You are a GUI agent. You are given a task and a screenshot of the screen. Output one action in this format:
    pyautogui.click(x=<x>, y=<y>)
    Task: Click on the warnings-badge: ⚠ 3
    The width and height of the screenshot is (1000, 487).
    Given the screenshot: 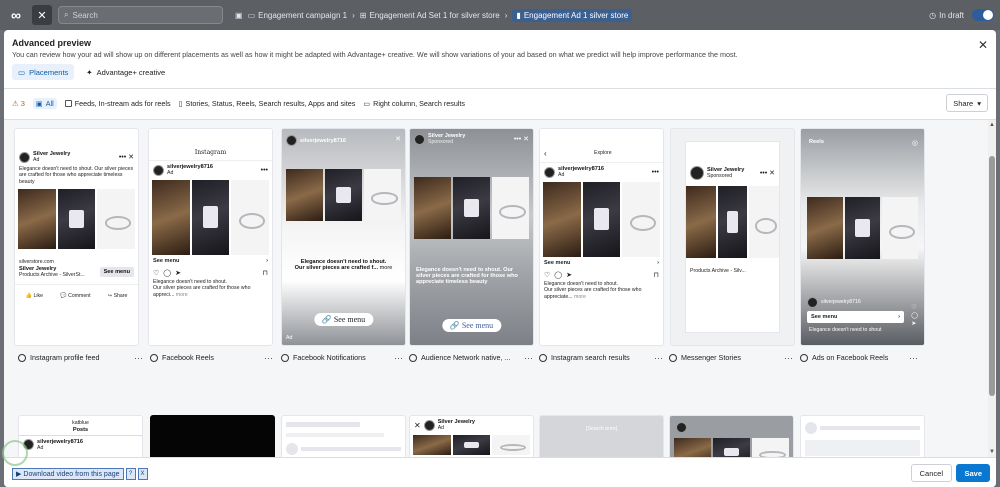 What is the action you would take?
    pyautogui.click(x=18, y=103)
    